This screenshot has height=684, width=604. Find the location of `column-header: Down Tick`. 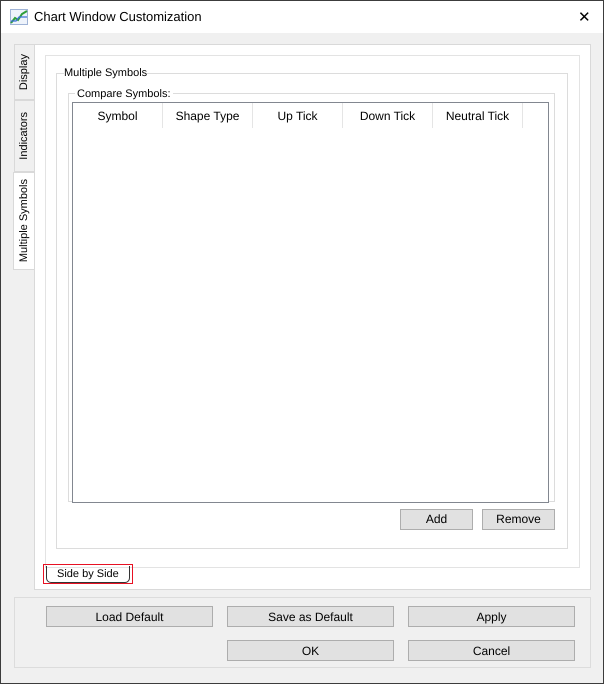

column-header: Down Tick is located at coordinates (388, 115).